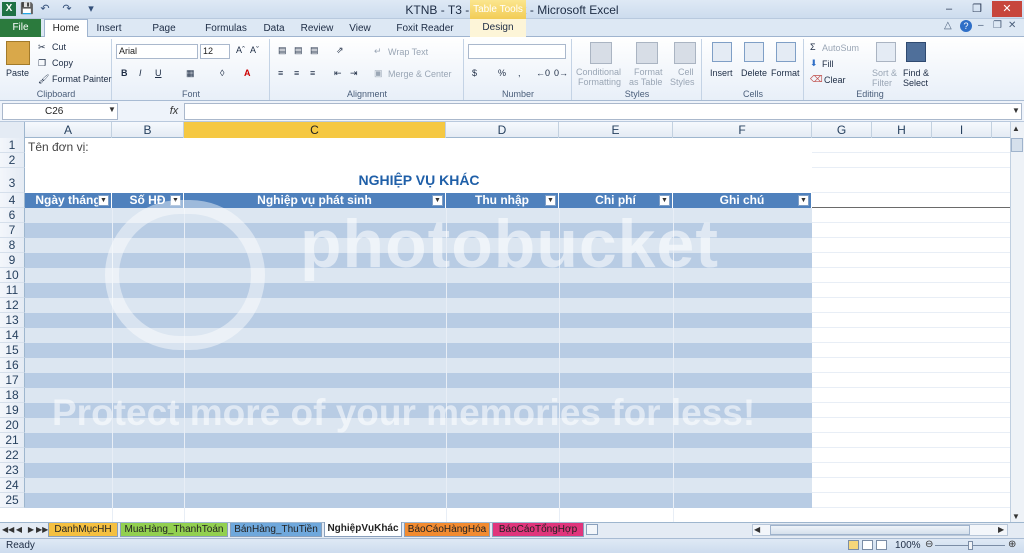 This screenshot has width=1024, height=553. Describe the element at coordinates (721, 73) in the screenshot. I see `insert-cells-button: Insert` at that location.